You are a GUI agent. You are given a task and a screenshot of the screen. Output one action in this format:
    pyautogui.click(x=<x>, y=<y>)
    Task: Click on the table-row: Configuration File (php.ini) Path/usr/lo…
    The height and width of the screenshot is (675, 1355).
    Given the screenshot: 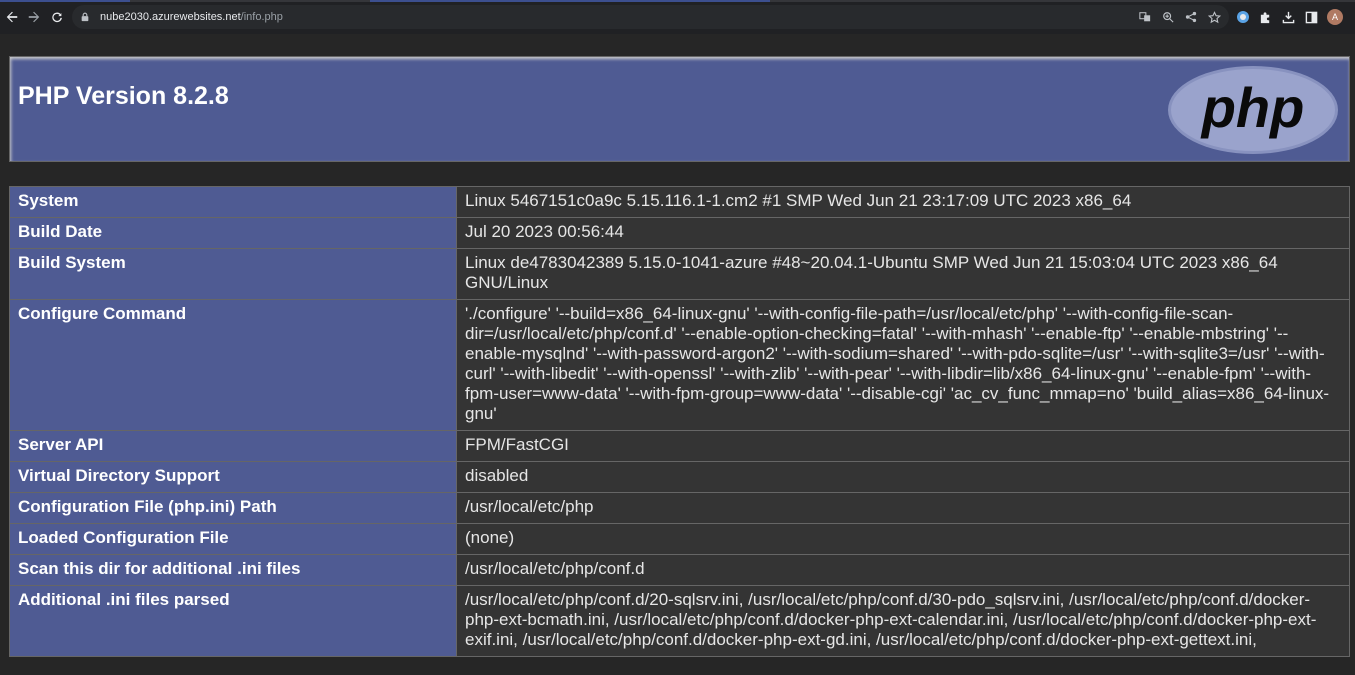 What is the action you would take?
    pyautogui.click(x=679, y=508)
    